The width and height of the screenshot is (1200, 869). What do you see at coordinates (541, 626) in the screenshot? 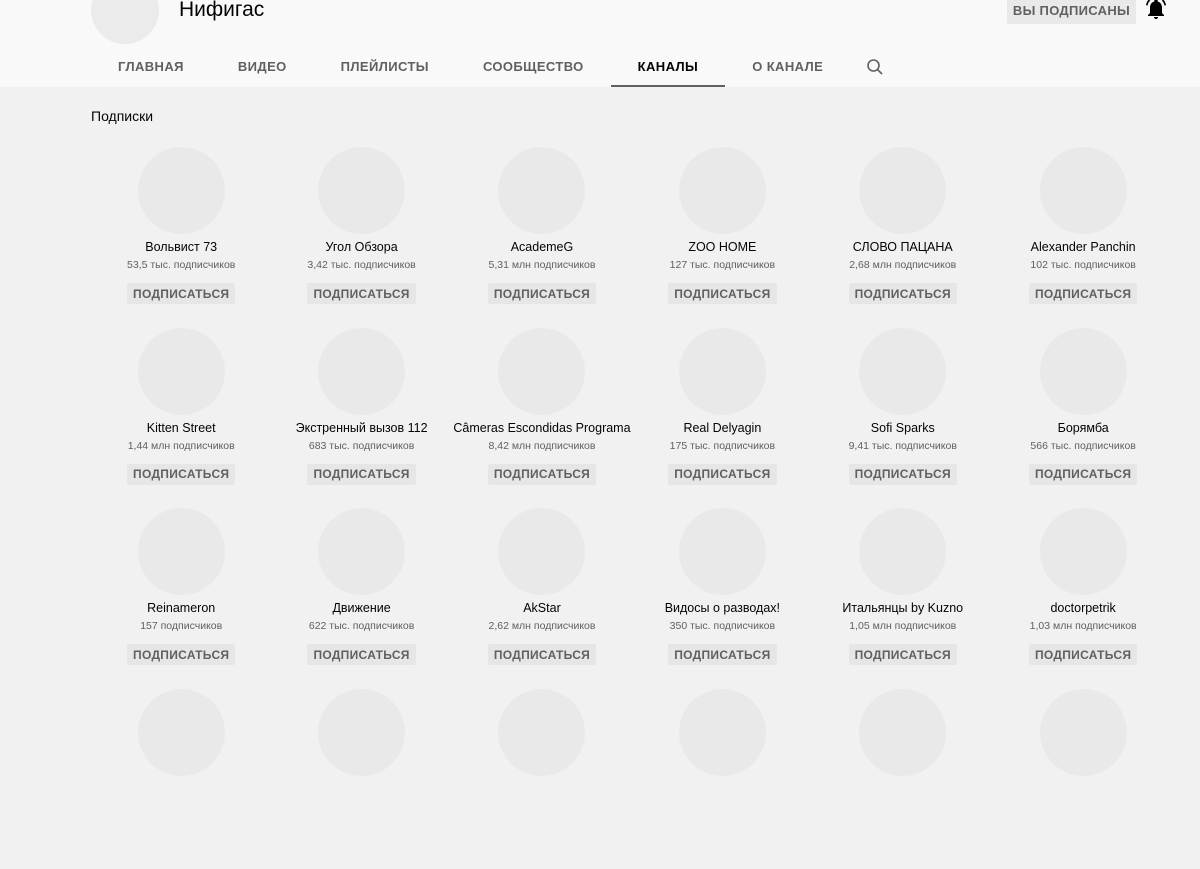
I see `channel-card-subscribers: 2,62 млн подписчиков` at bounding box center [541, 626].